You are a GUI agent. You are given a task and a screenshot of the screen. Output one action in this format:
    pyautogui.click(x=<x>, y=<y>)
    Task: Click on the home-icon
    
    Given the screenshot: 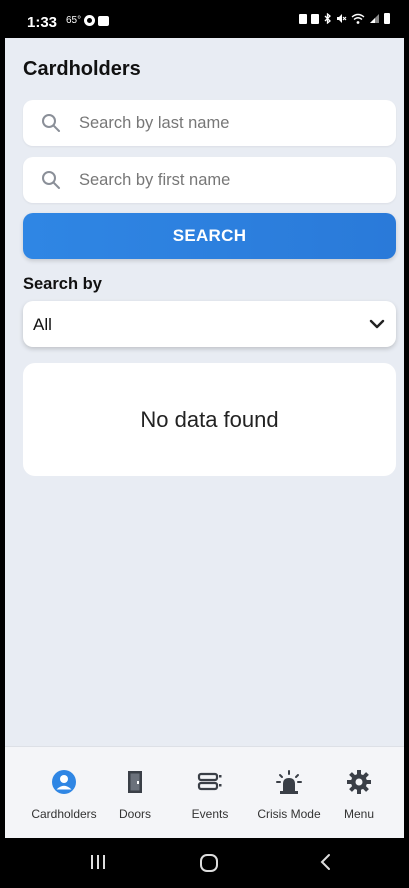 What is the action you would take?
    pyautogui.click(x=209, y=863)
    